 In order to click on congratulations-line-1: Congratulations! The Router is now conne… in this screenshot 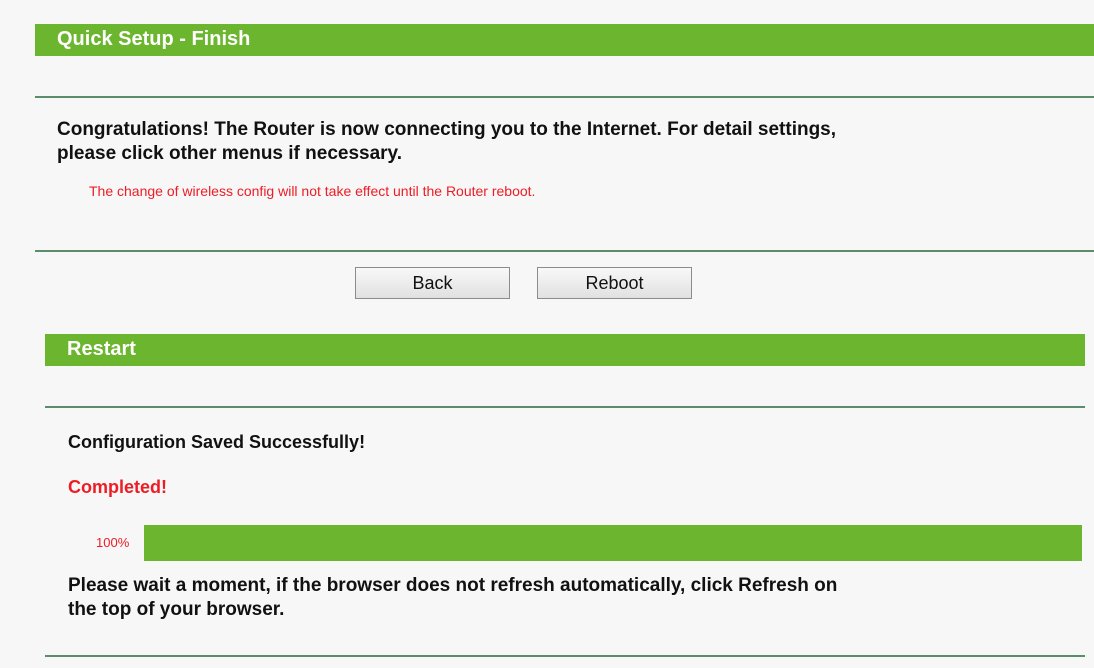, I will do `click(447, 129)`.